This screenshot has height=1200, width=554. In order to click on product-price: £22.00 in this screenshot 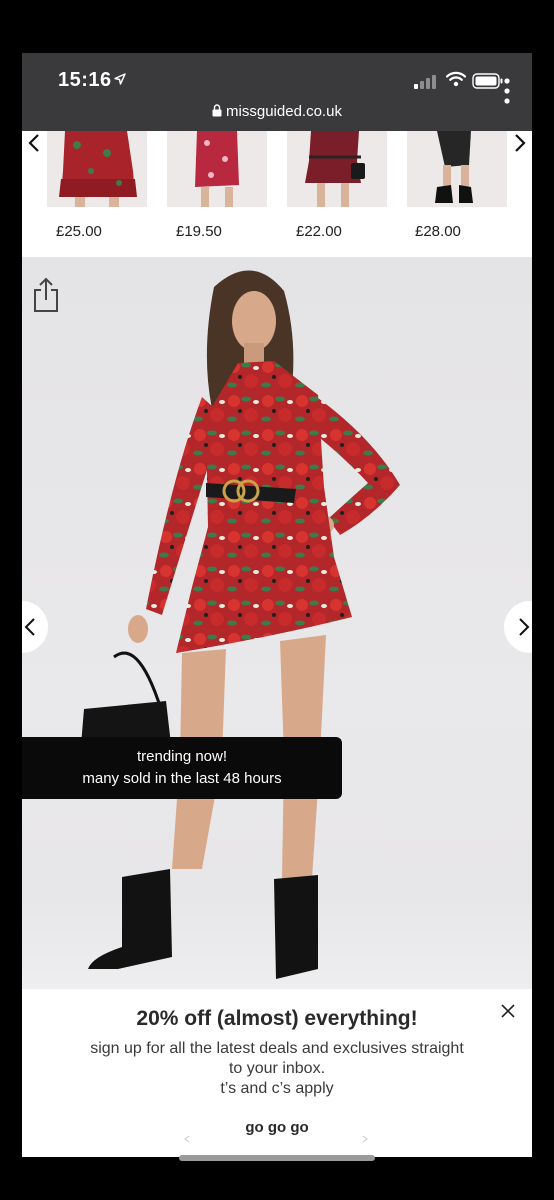, I will do `click(319, 231)`.